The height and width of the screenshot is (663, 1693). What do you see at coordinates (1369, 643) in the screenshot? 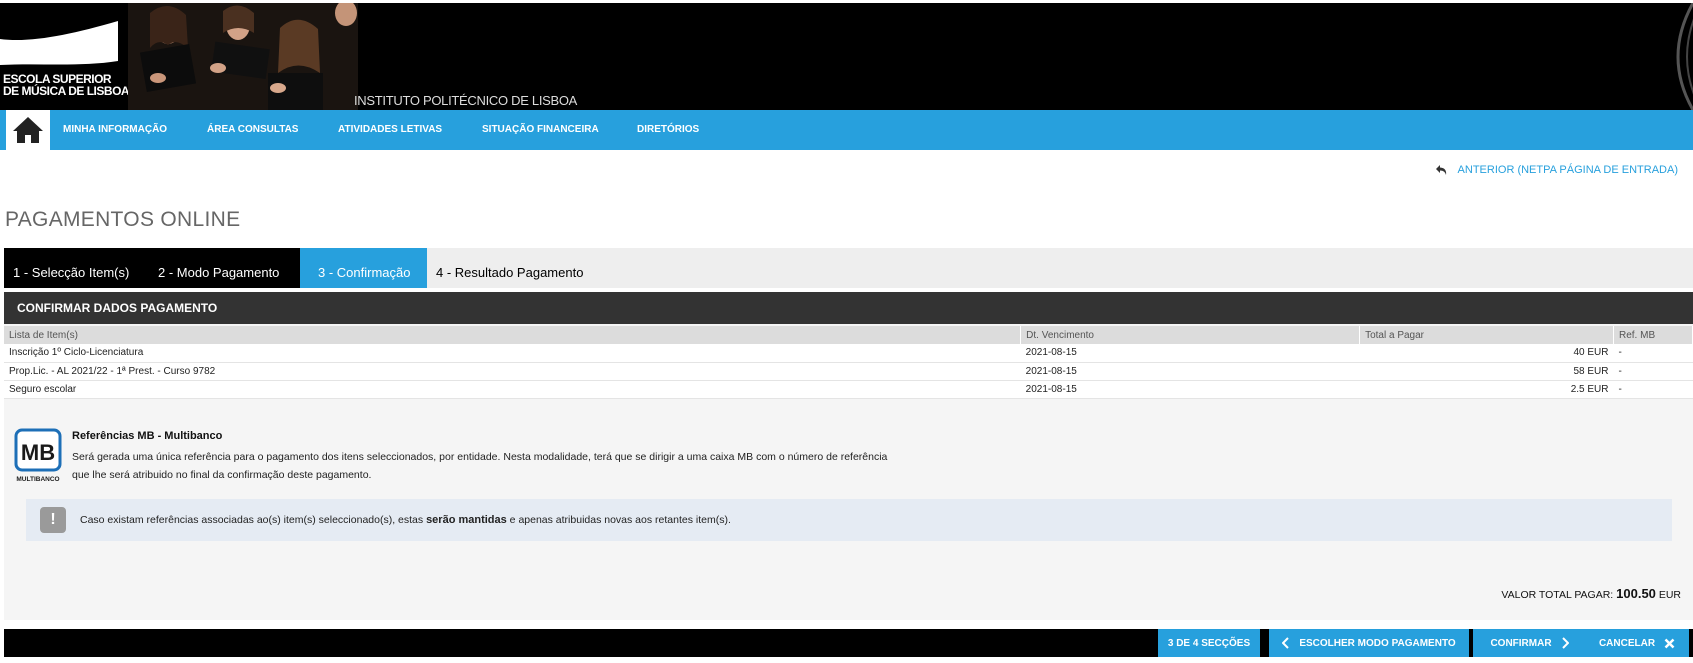
I see `choose-payment-mode-button: ESCOLHER MODO PAGAMENTO` at bounding box center [1369, 643].